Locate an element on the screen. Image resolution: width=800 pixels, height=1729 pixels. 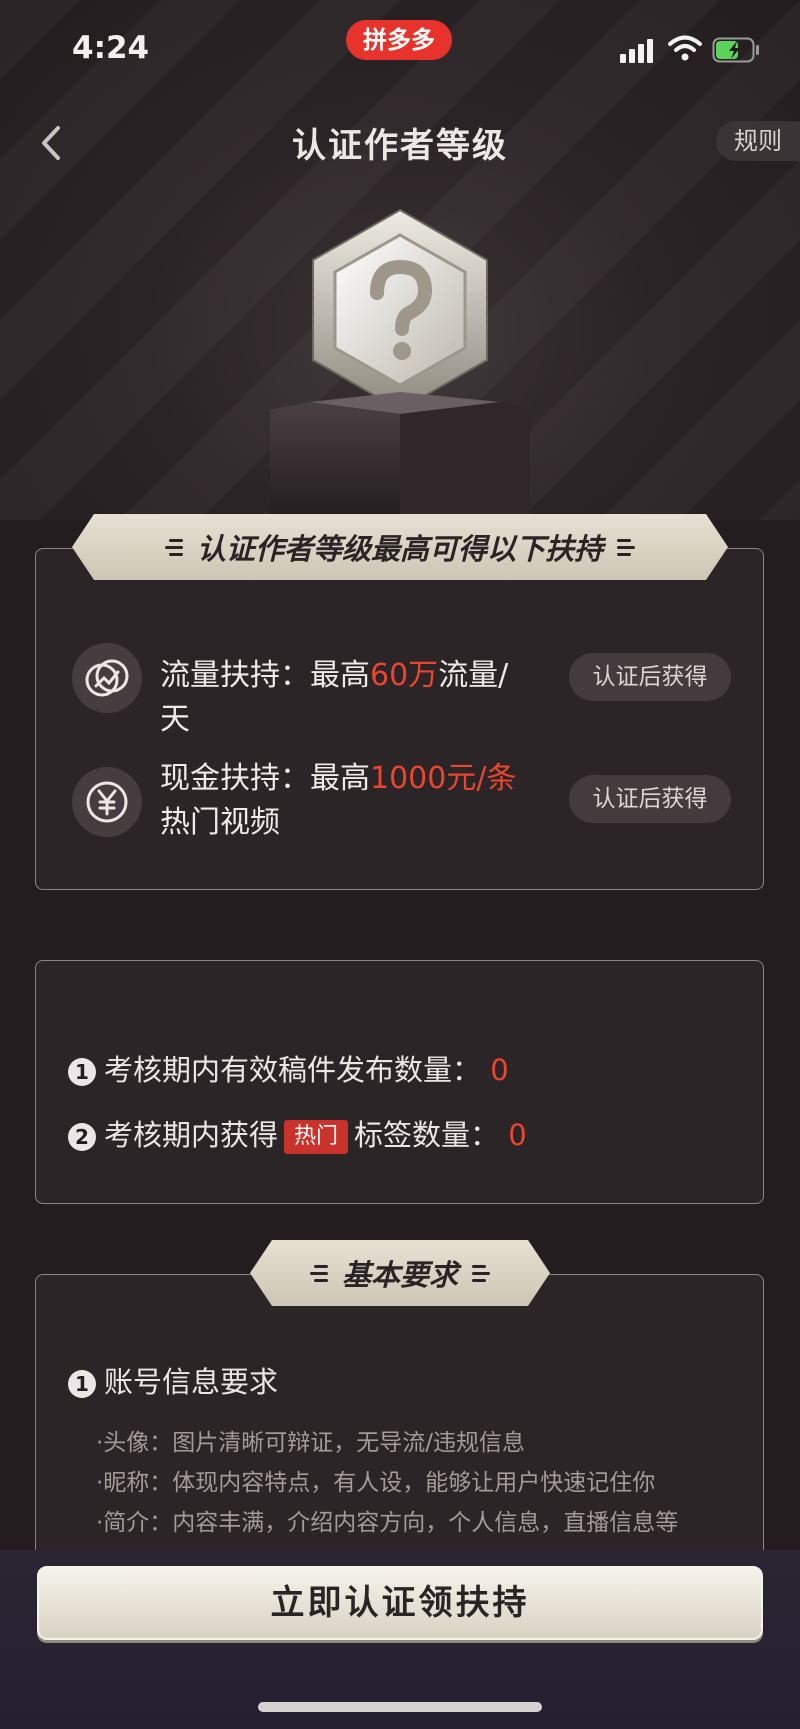
question-badge-icon is located at coordinates (400, 310).